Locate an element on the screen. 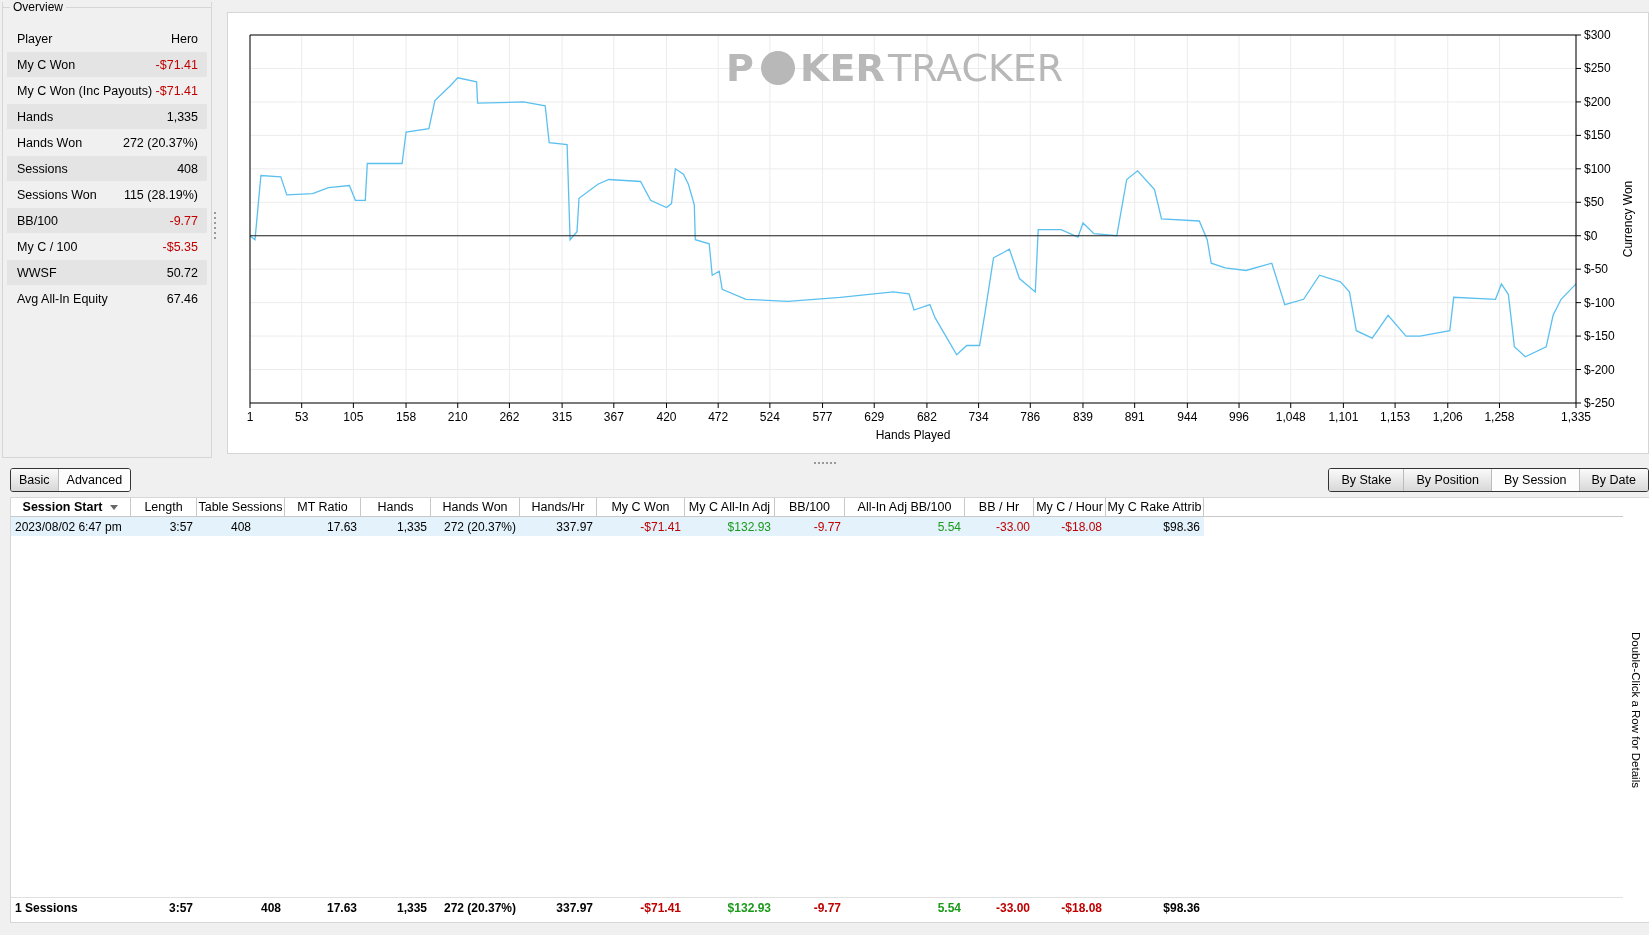 The image size is (1649, 935). group-tab: By Session is located at coordinates (1535, 480).